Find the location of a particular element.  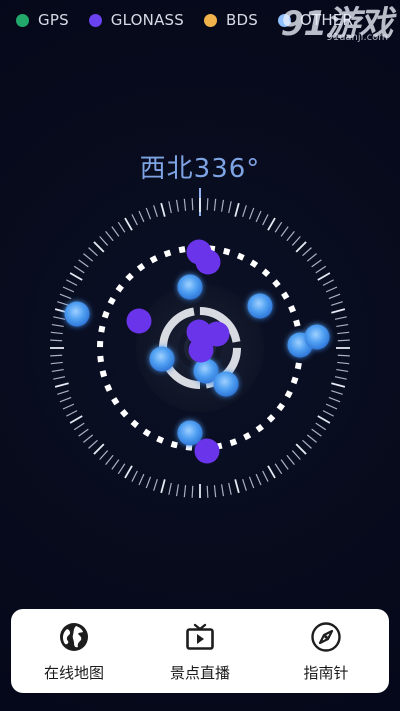

nav-online-map: 在线地图 is located at coordinates (74, 651).